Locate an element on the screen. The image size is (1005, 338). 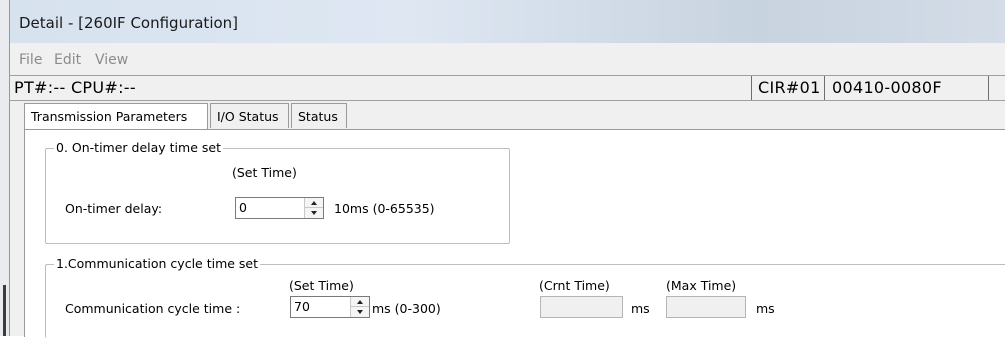
max-time-field is located at coordinates (706, 307).